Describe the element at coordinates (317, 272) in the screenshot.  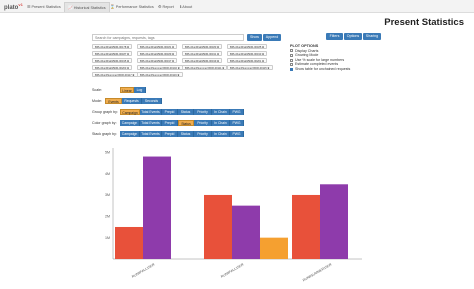
I see `x-tick-label: RUNIISUMMER15DR` at that location.